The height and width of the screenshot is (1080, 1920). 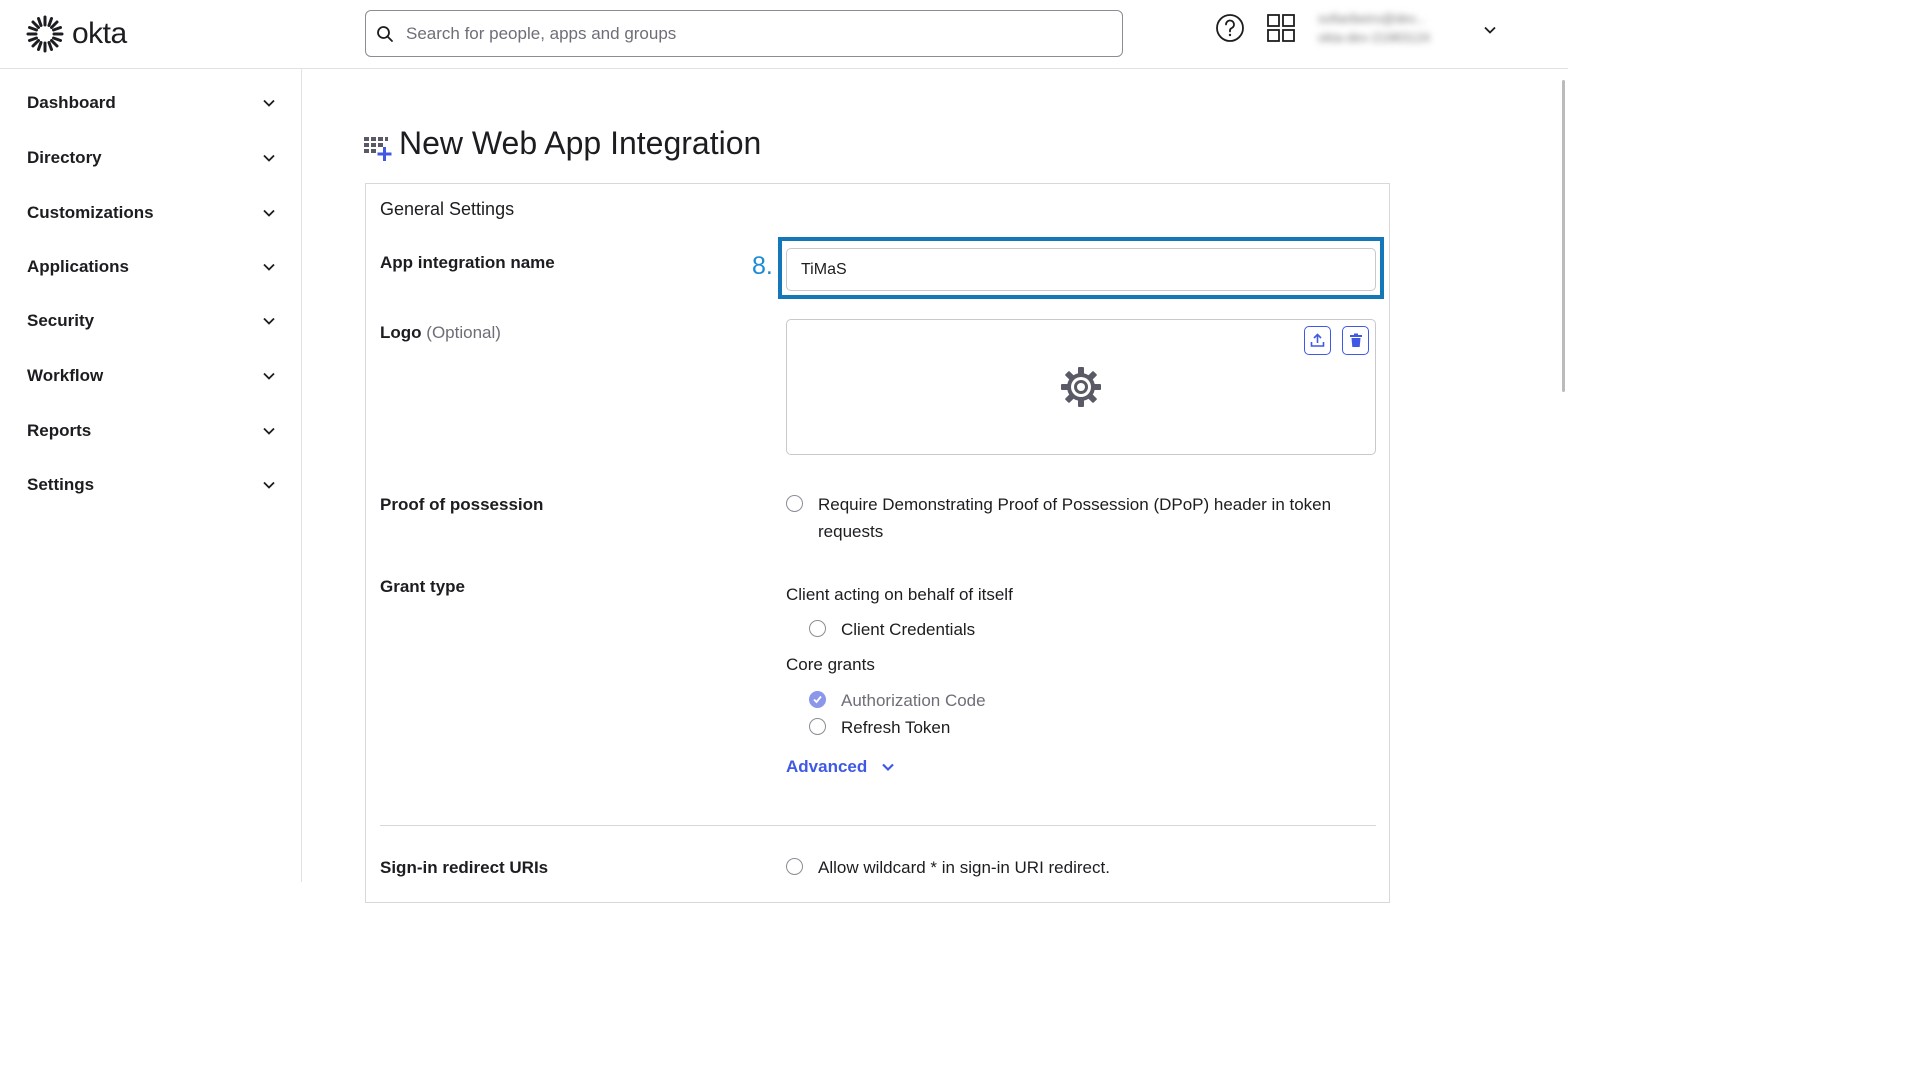 What do you see at coordinates (90, 212) in the screenshot?
I see `sidebar-item-label: Customizations` at bounding box center [90, 212].